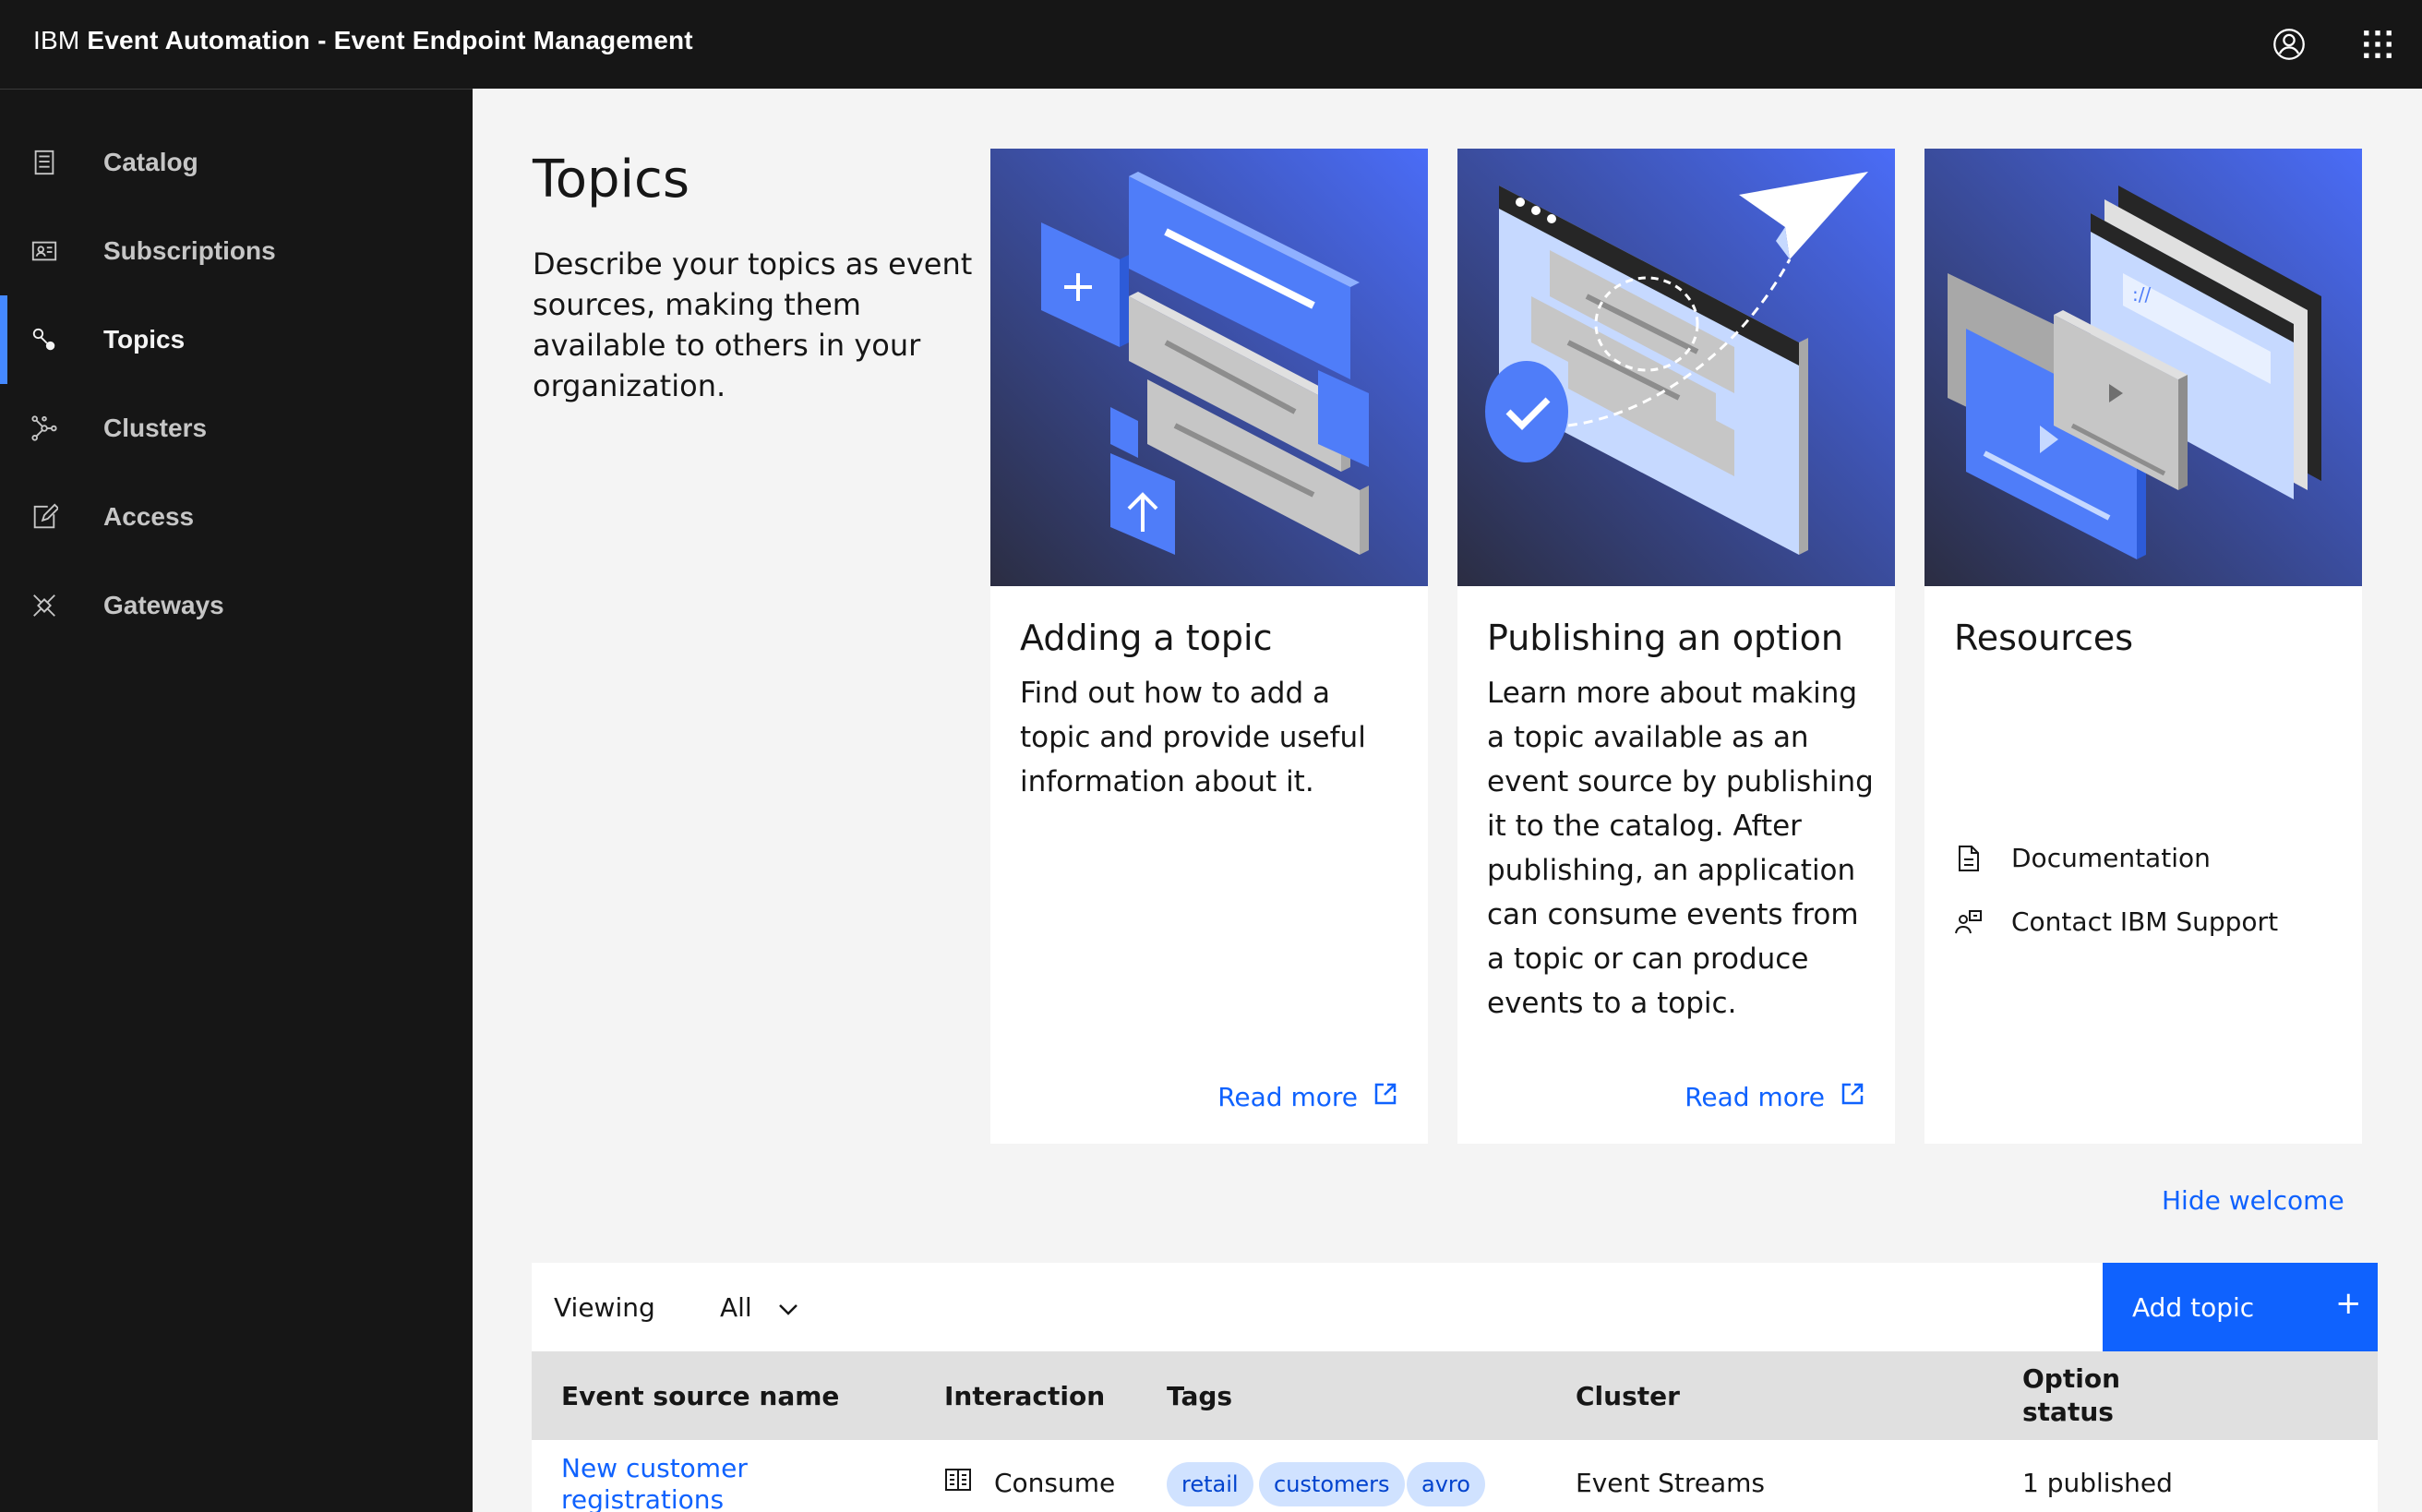 The height and width of the screenshot is (1512, 2422). Describe the element at coordinates (1199, 1396) in the screenshot. I see `column-header-tags: Tags` at that location.